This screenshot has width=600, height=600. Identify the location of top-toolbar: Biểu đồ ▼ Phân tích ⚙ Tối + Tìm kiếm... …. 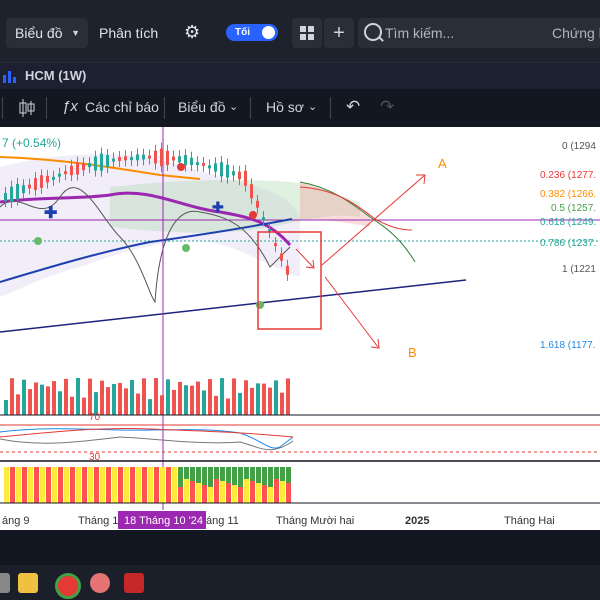
(300, 31).